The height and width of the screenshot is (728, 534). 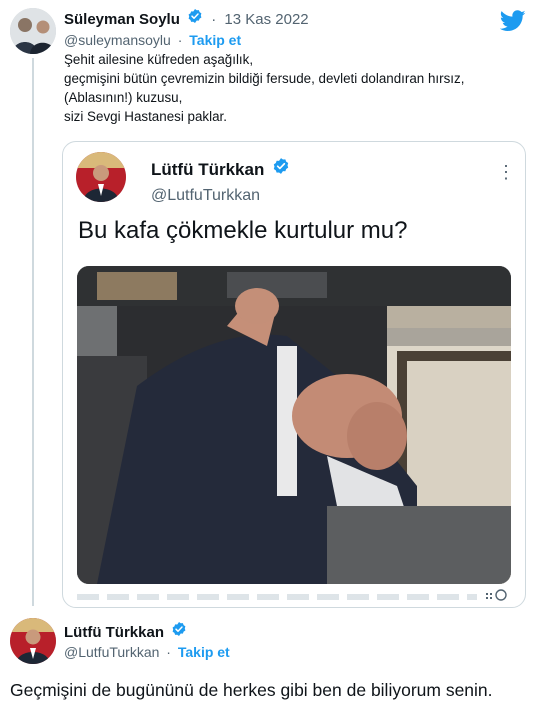 I want to click on tweet1-subheader: @suleymansoylu · Takip et, so click(x=152, y=40).